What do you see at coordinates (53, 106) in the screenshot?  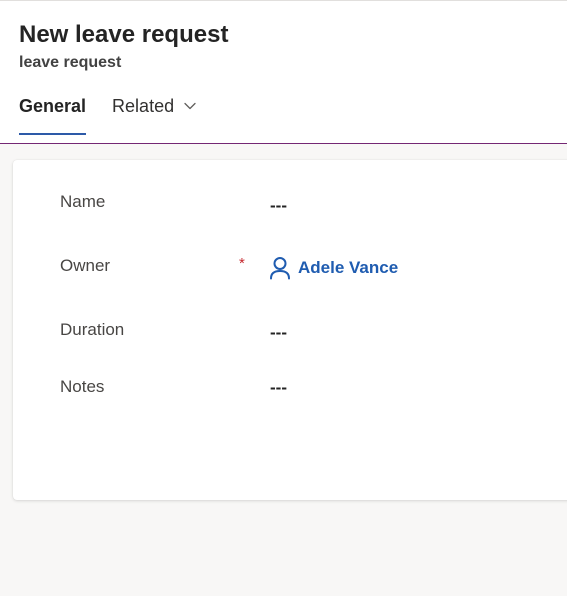 I see `tab-general-label: General` at bounding box center [53, 106].